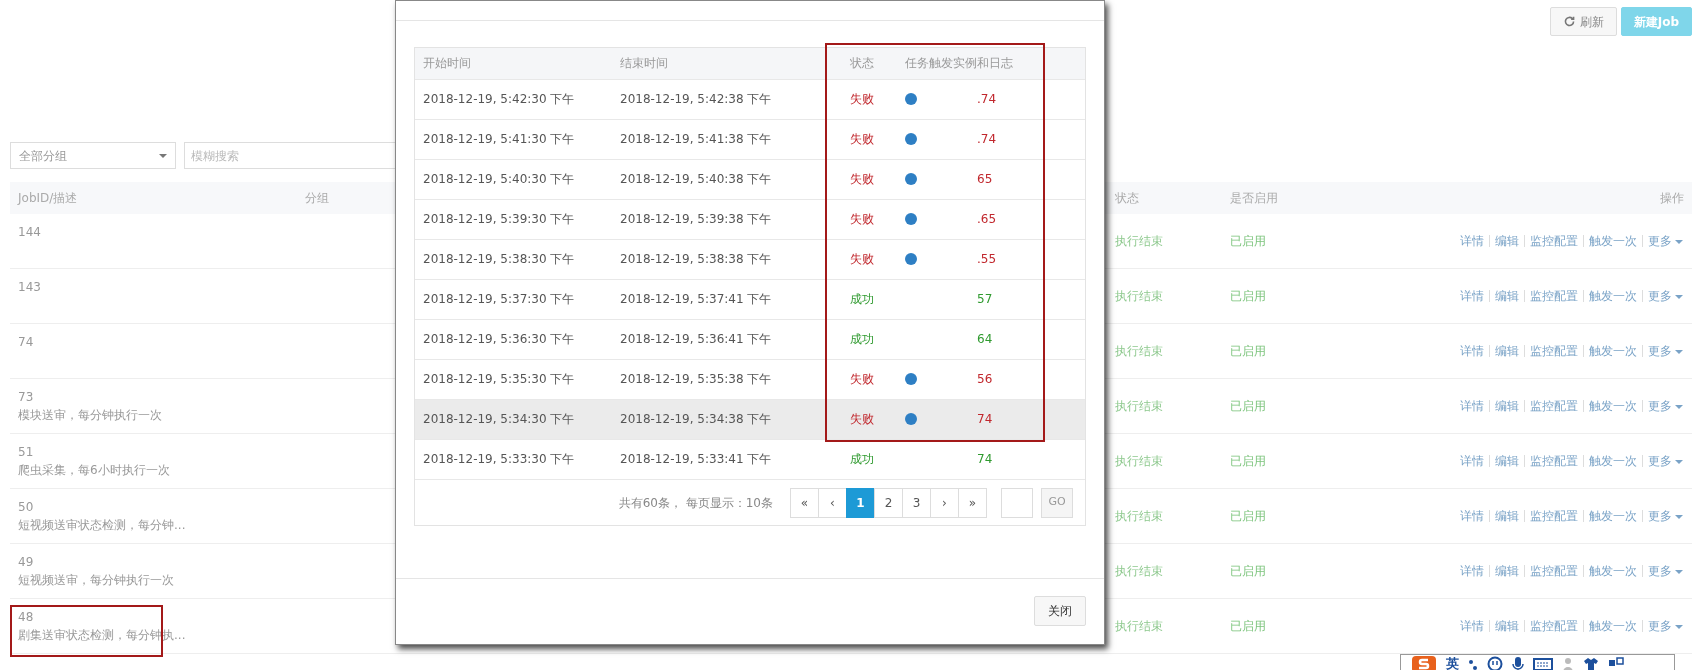  I want to click on instance-link: 65, so click(985, 179).